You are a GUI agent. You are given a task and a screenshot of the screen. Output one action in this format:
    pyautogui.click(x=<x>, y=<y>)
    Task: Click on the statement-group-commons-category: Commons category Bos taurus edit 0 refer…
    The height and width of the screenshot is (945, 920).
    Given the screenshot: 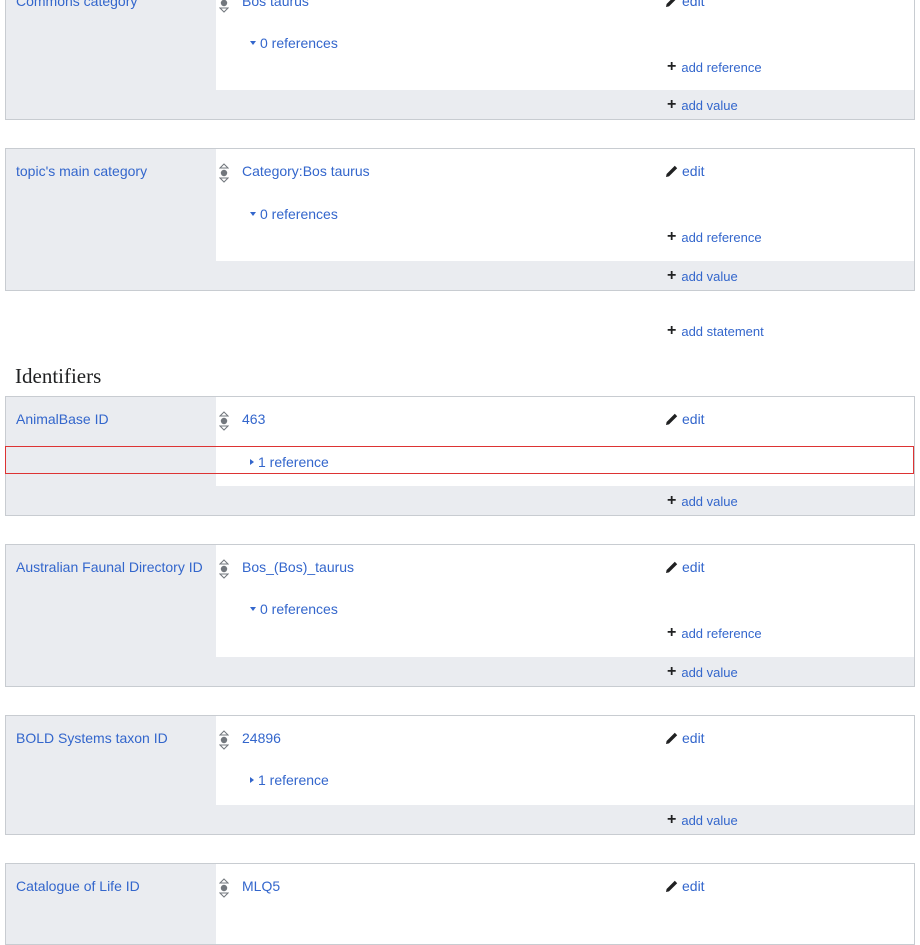 What is the action you would take?
    pyautogui.click(x=460, y=60)
    